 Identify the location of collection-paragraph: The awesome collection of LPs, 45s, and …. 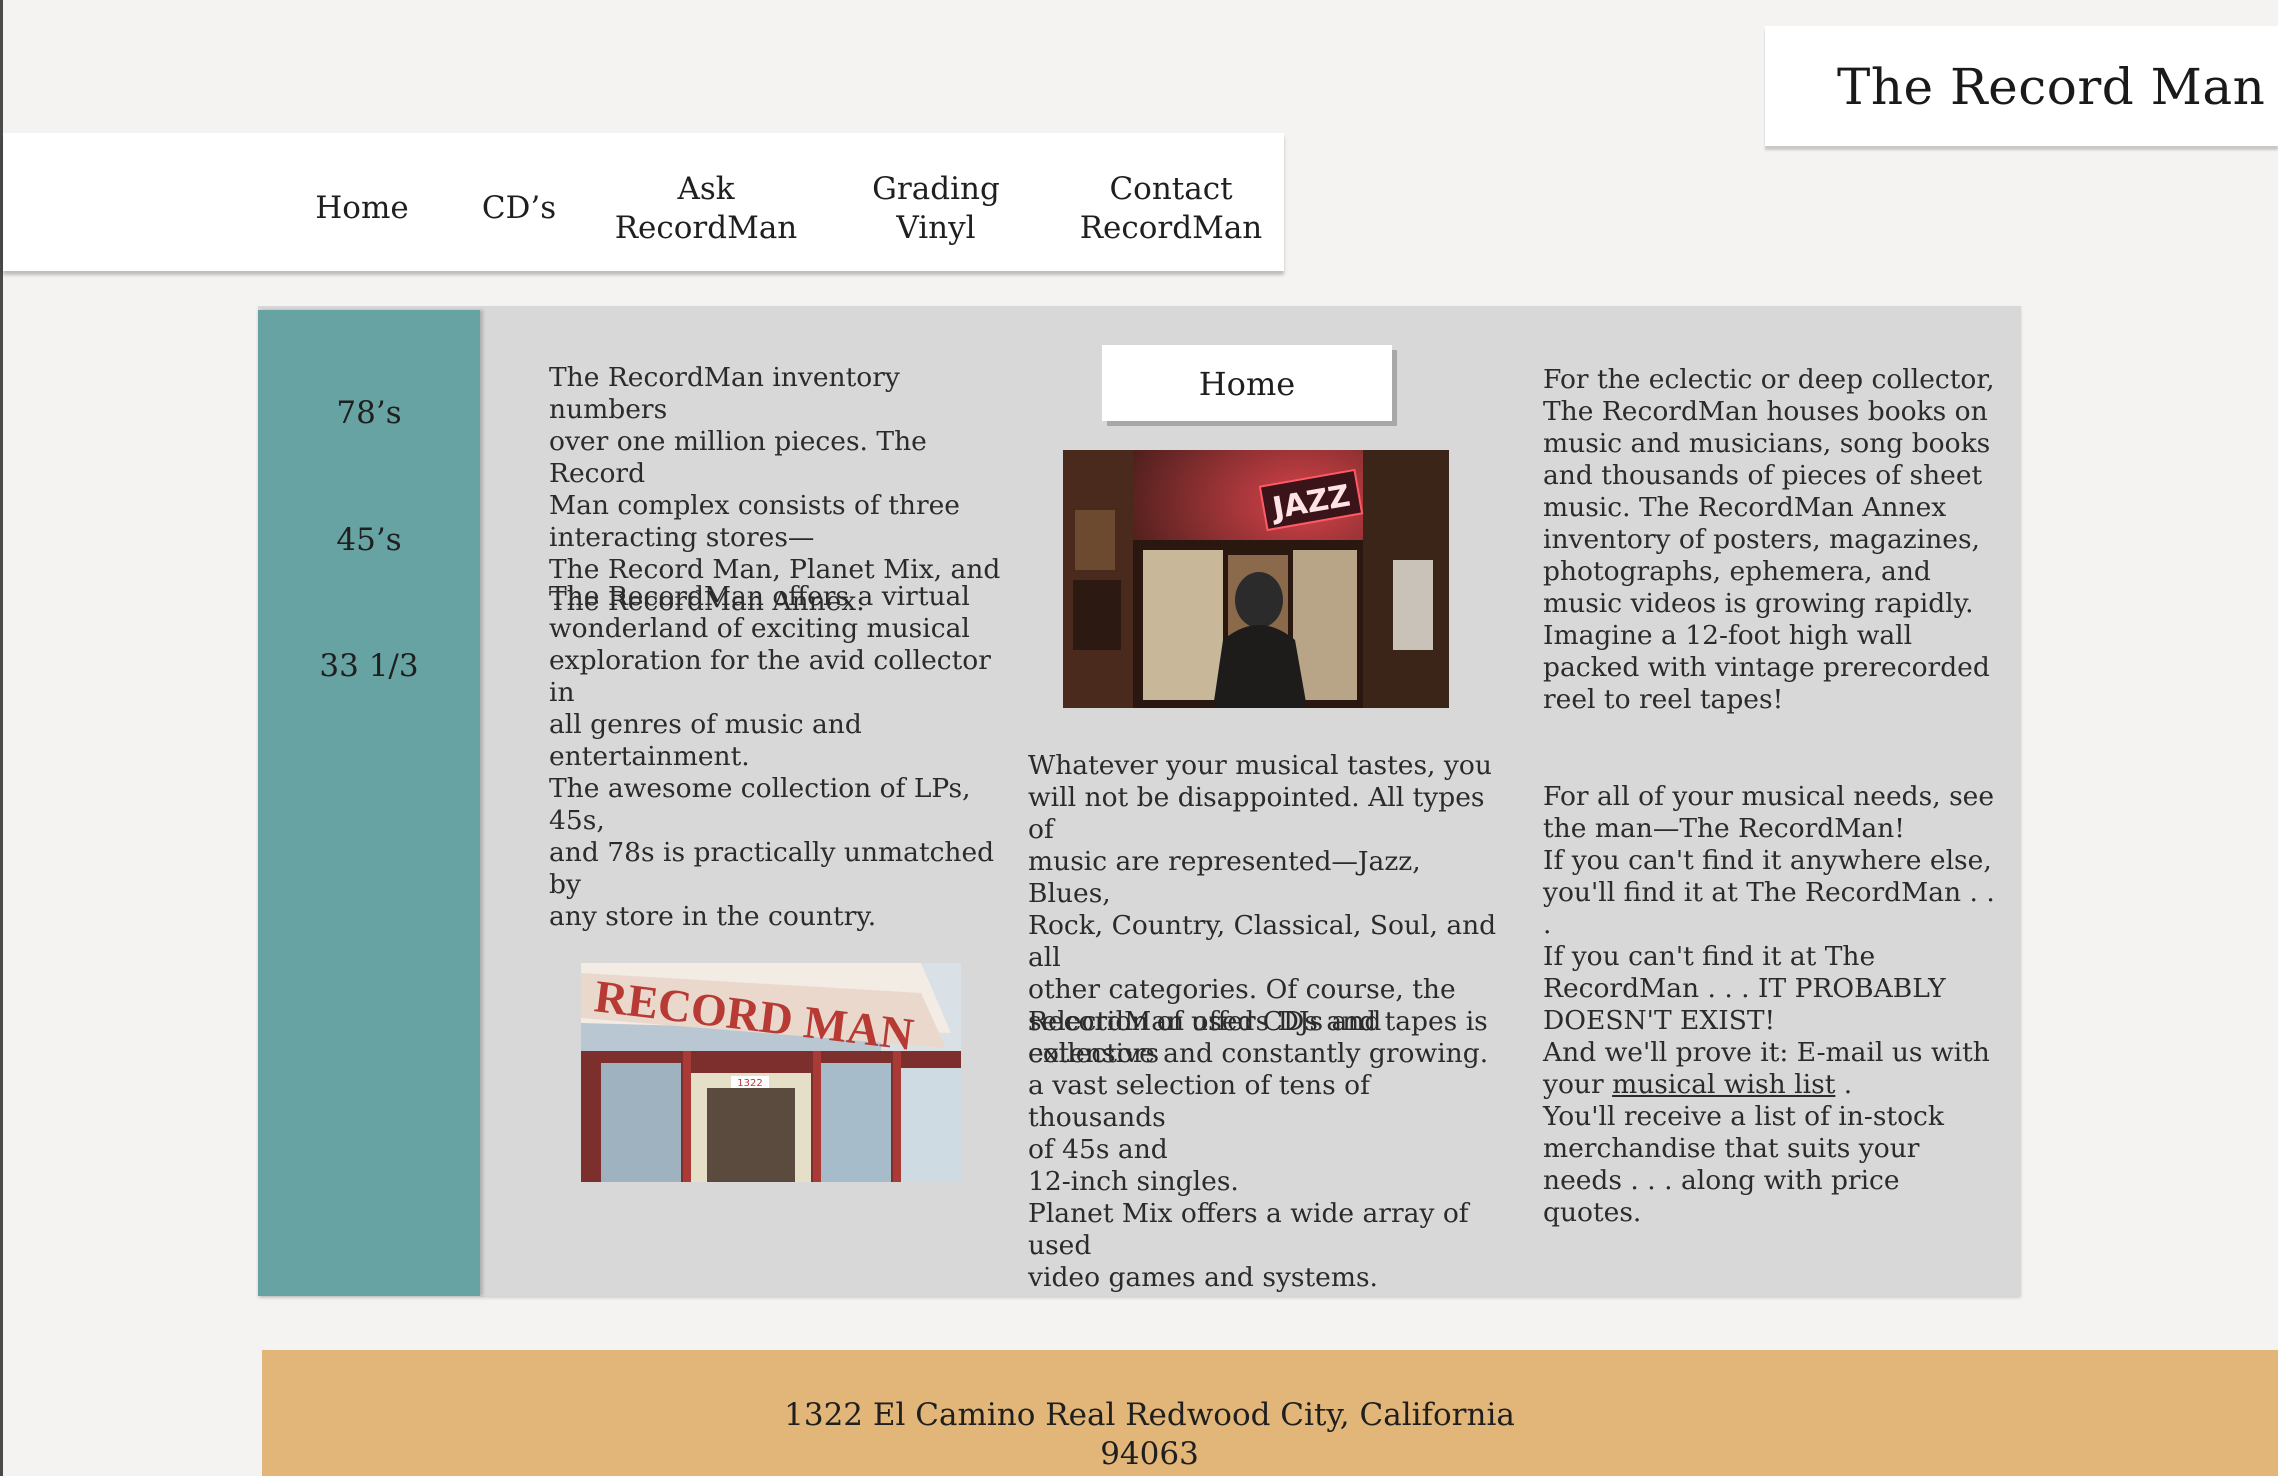
(772, 852).